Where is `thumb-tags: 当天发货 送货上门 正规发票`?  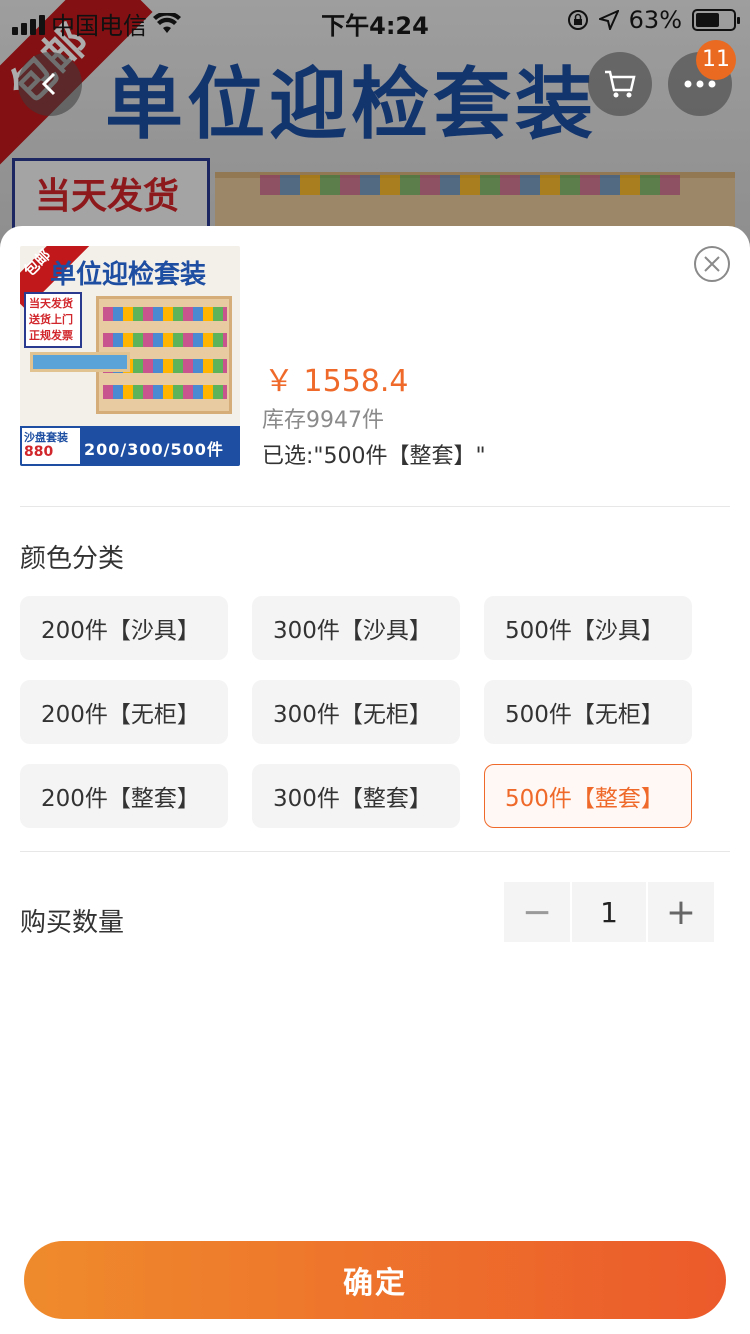
thumb-tags: 当天发货 送货上门 正规发票 is located at coordinates (53, 320).